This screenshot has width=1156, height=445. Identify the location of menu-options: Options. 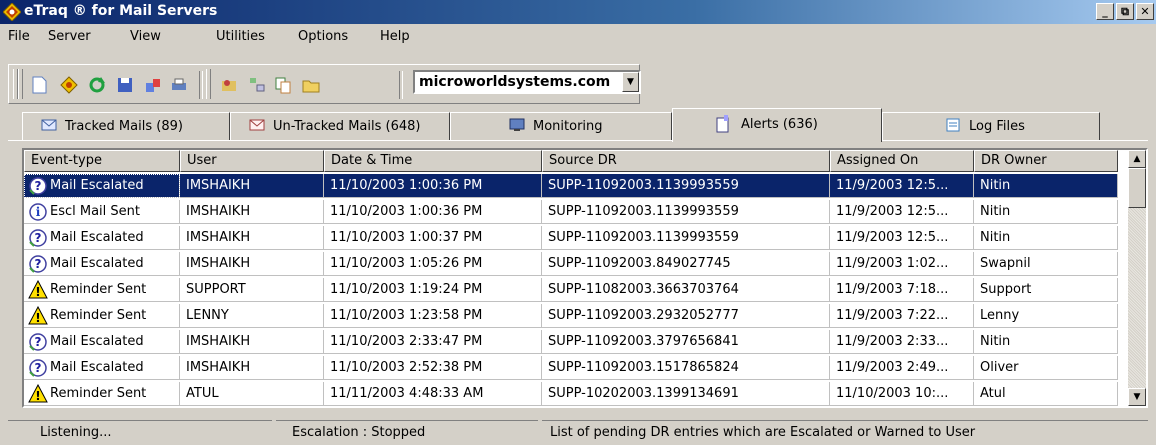
(323, 36).